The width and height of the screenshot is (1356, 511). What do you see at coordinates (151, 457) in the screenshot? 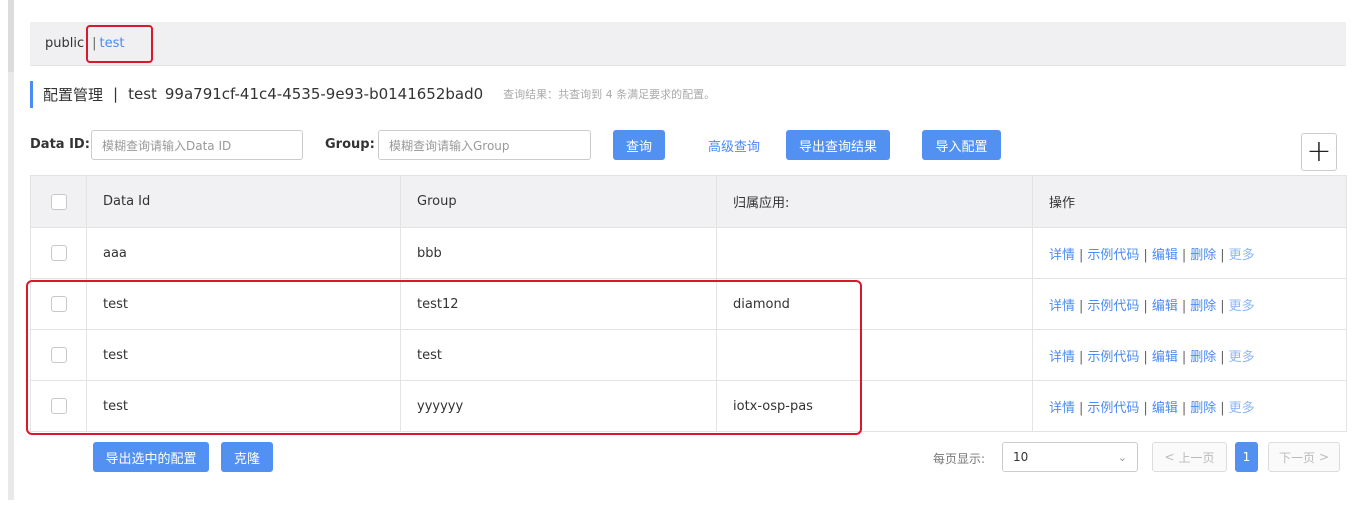
I see `export-selected-button: 导出选中的配置` at bounding box center [151, 457].